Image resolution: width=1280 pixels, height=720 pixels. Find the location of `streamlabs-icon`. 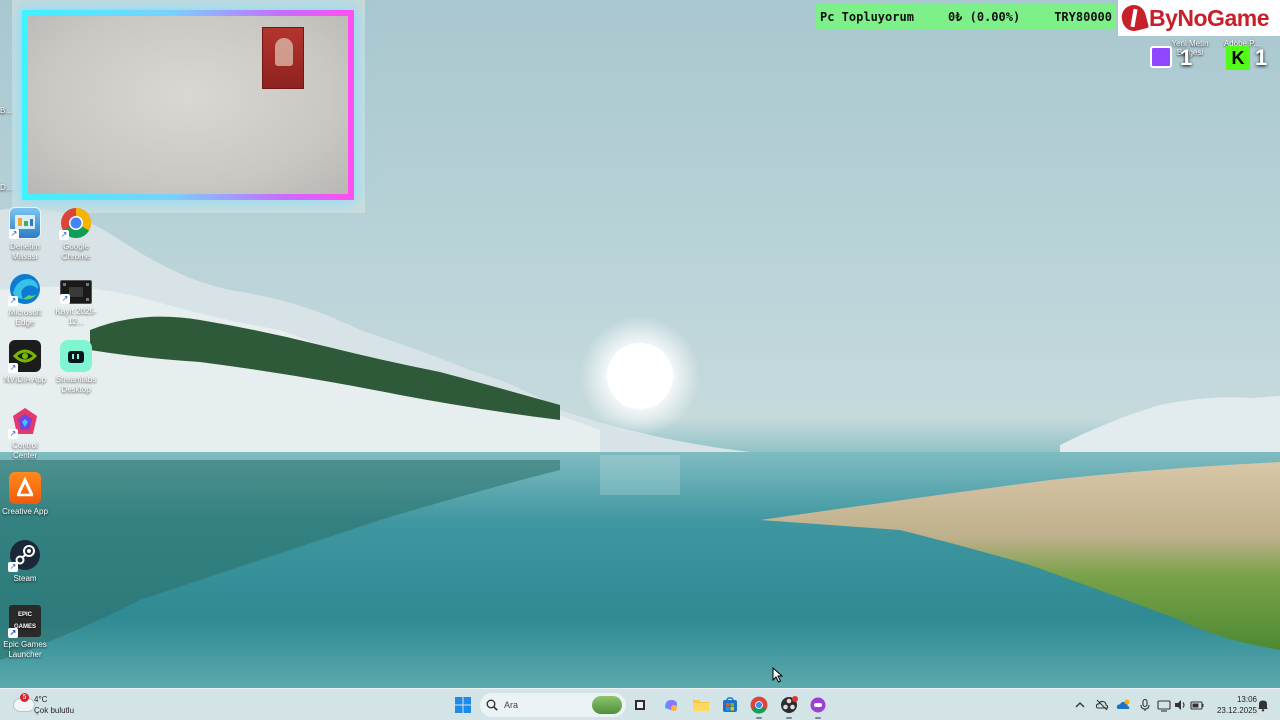

streamlabs-icon is located at coordinates (76, 356).